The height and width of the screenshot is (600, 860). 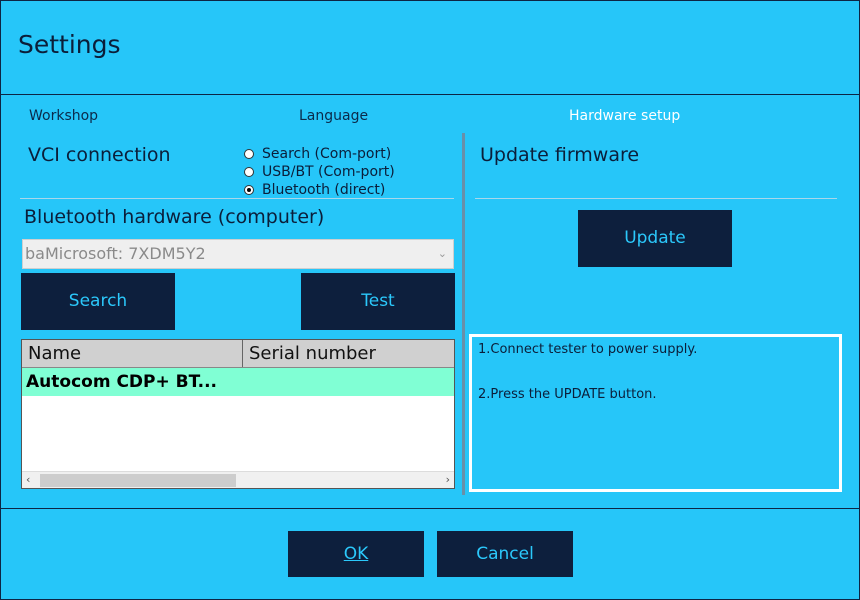 I want to click on scroll-right-icon: ›, so click(x=448, y=480).